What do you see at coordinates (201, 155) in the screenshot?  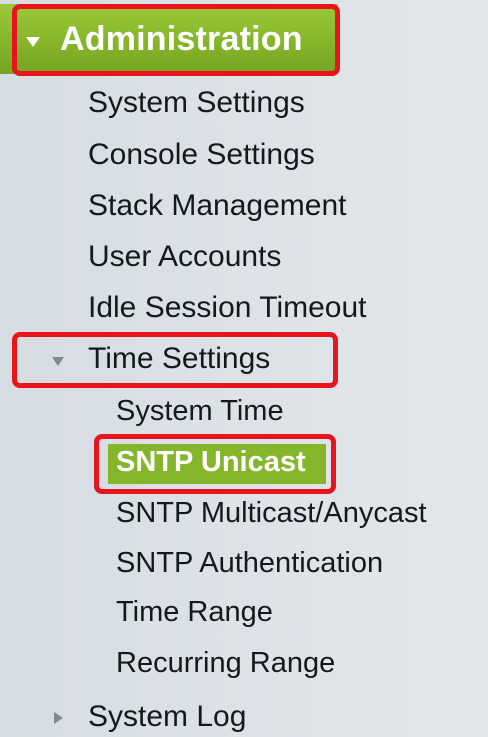 I see `nav-item-console-settings: Console Settings` at bounding box center [201, 155].